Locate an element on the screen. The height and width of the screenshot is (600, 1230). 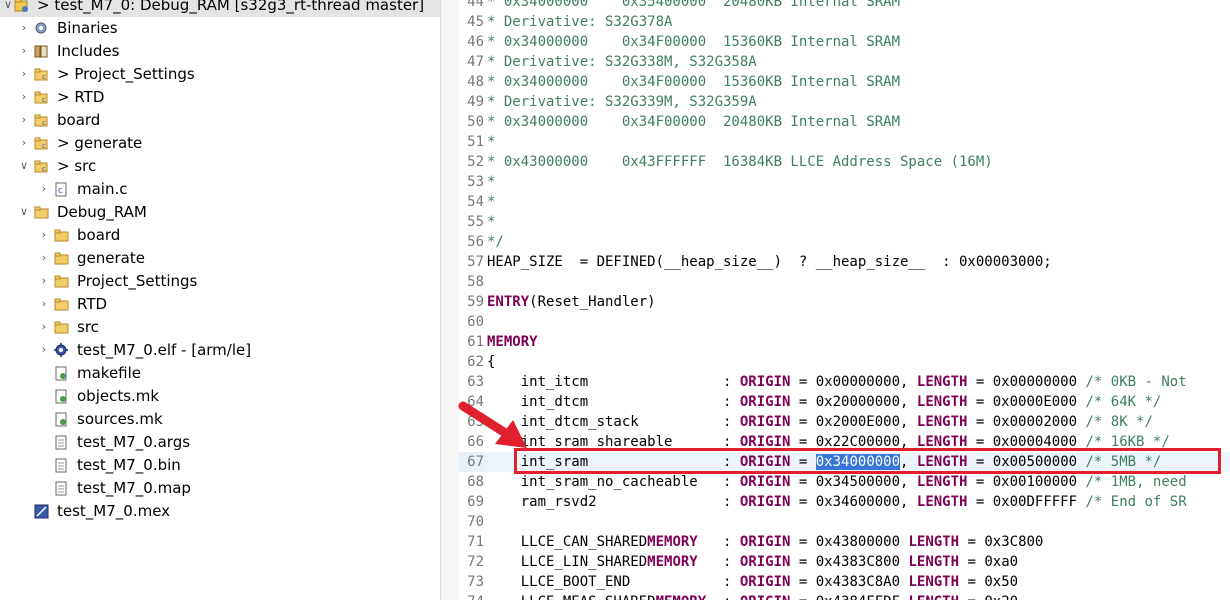
tree-item: › RTD is located at coordinates (220, 304).